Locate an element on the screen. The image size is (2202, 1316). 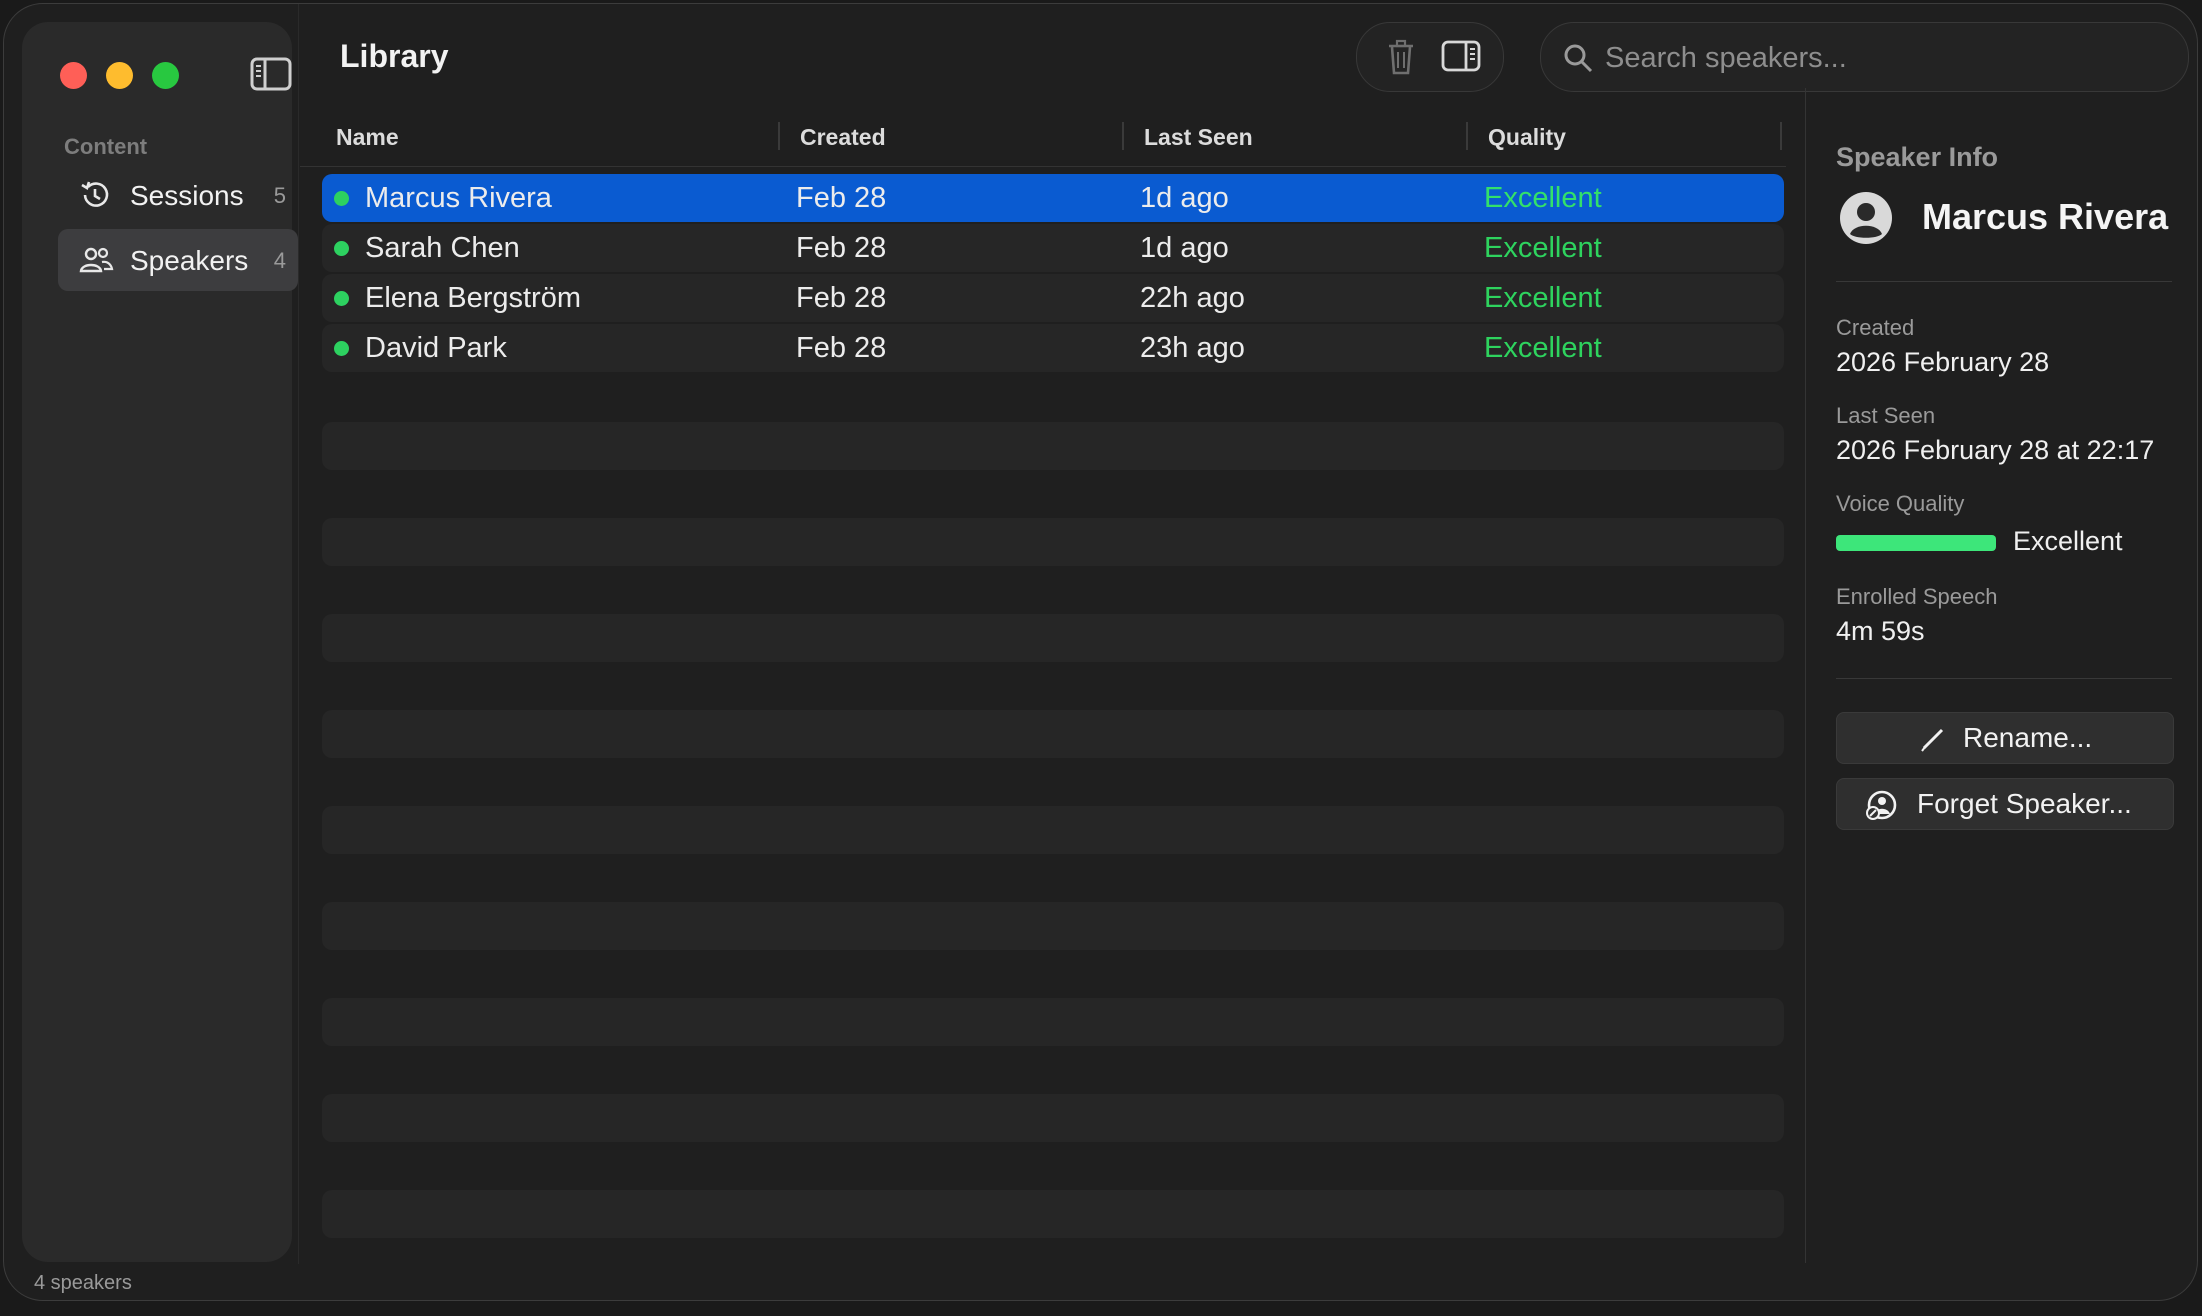
toolbar-group is located at coordinates (1430, 57).